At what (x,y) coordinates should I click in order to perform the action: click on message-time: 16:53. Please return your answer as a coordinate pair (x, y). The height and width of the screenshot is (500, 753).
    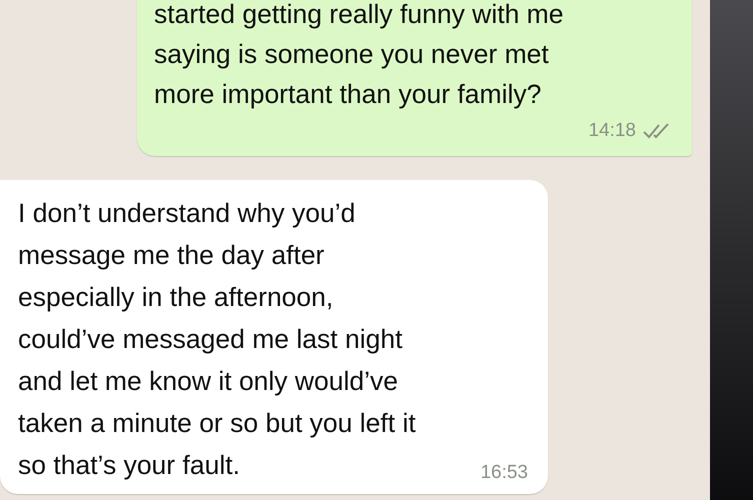
    Looking at the image, I should click on (504, 473).